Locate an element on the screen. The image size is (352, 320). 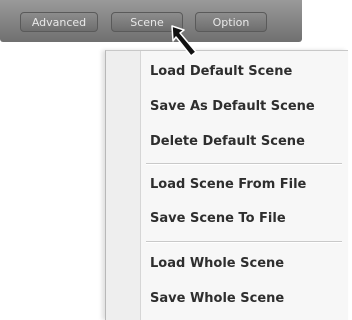
menu-item-load-whole-scene: Load Whole Scene is located at coordinates (247, 264).